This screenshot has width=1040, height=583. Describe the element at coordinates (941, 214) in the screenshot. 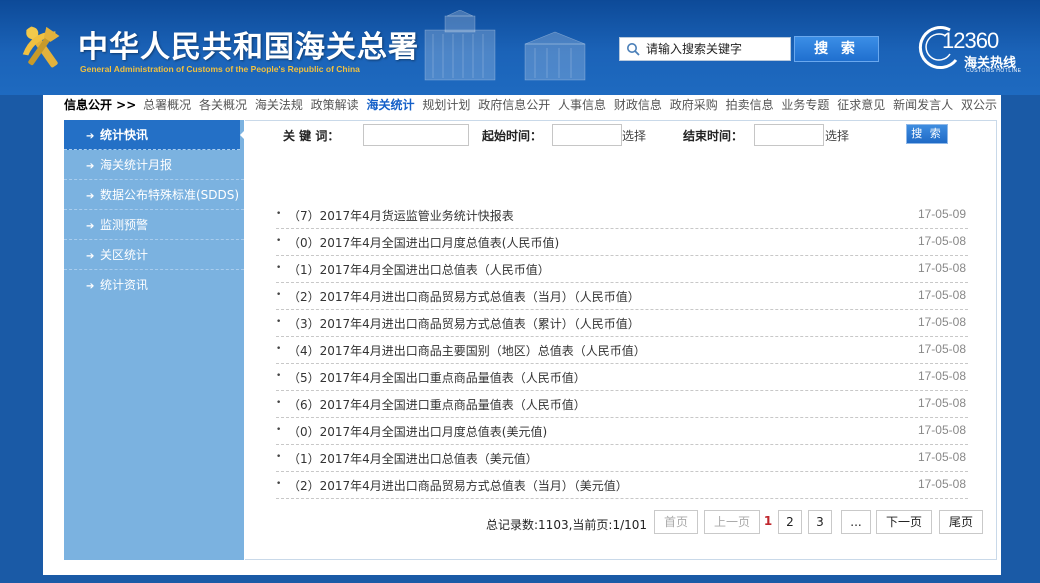

I see `list-item-date: 17-05-09` at that location.